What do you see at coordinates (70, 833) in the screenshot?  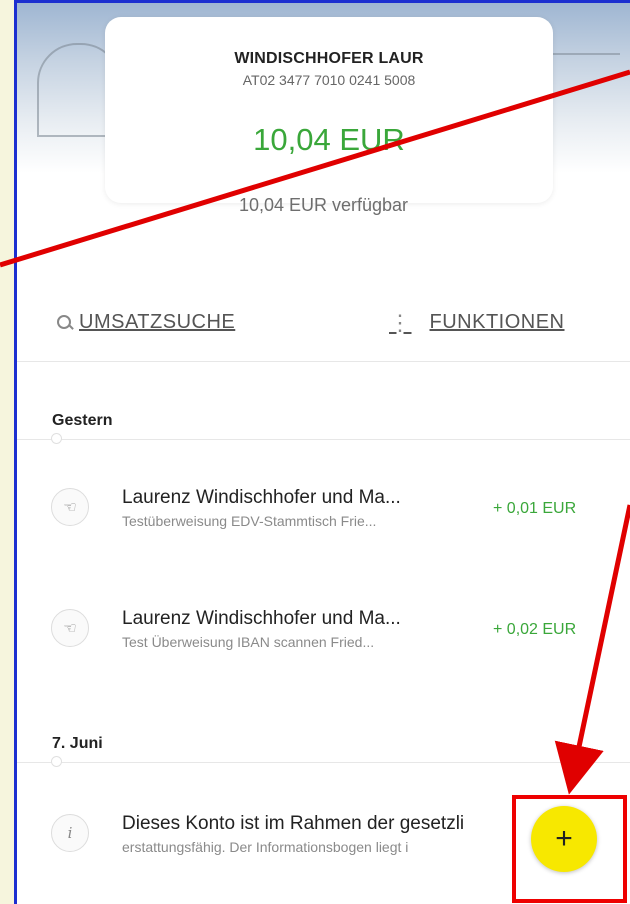 I see `info-icon: i` at bounding box center [70, 833].